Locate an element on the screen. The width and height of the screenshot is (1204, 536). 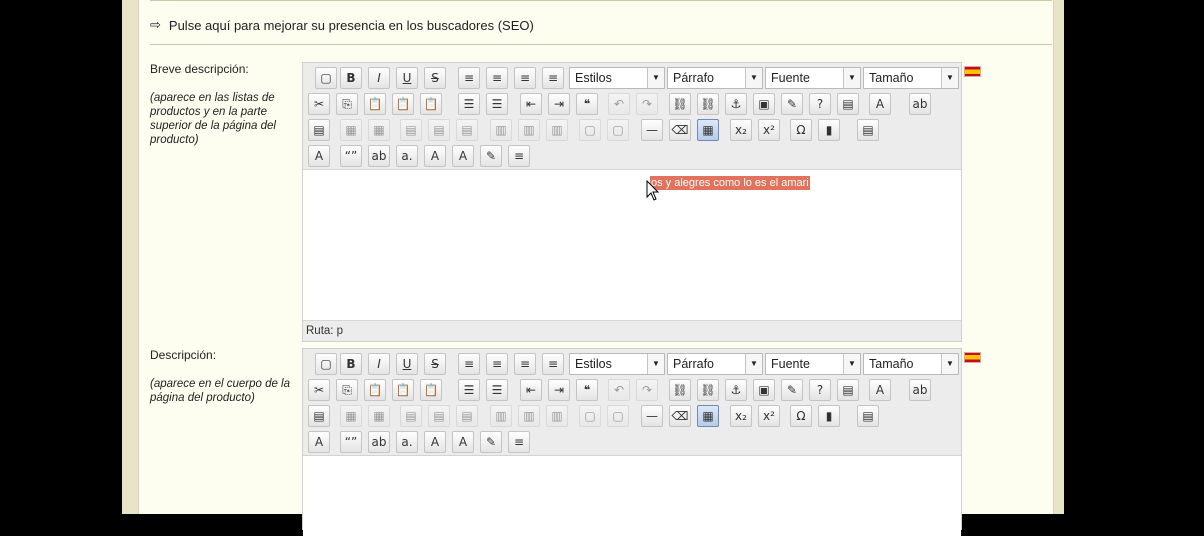
table-insert-icon: ▦ is located at coordinates (708, 416).